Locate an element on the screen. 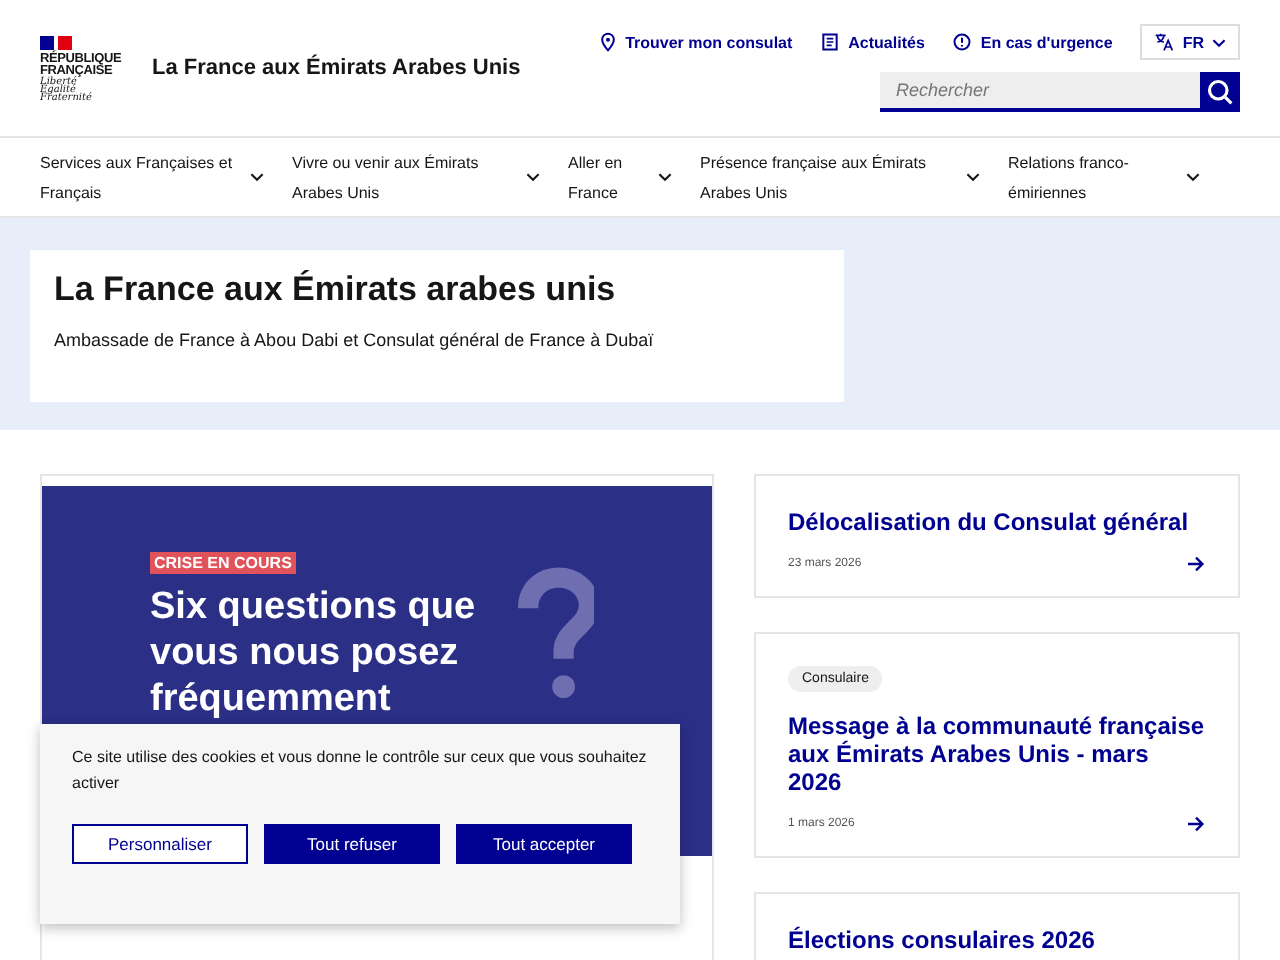 The image size is (1280, 960). cookie-message: Ce site utilise des cookies et vous donne le contrôle sur ceux que vous souhaitez activer is located at coordinates (360, 771).